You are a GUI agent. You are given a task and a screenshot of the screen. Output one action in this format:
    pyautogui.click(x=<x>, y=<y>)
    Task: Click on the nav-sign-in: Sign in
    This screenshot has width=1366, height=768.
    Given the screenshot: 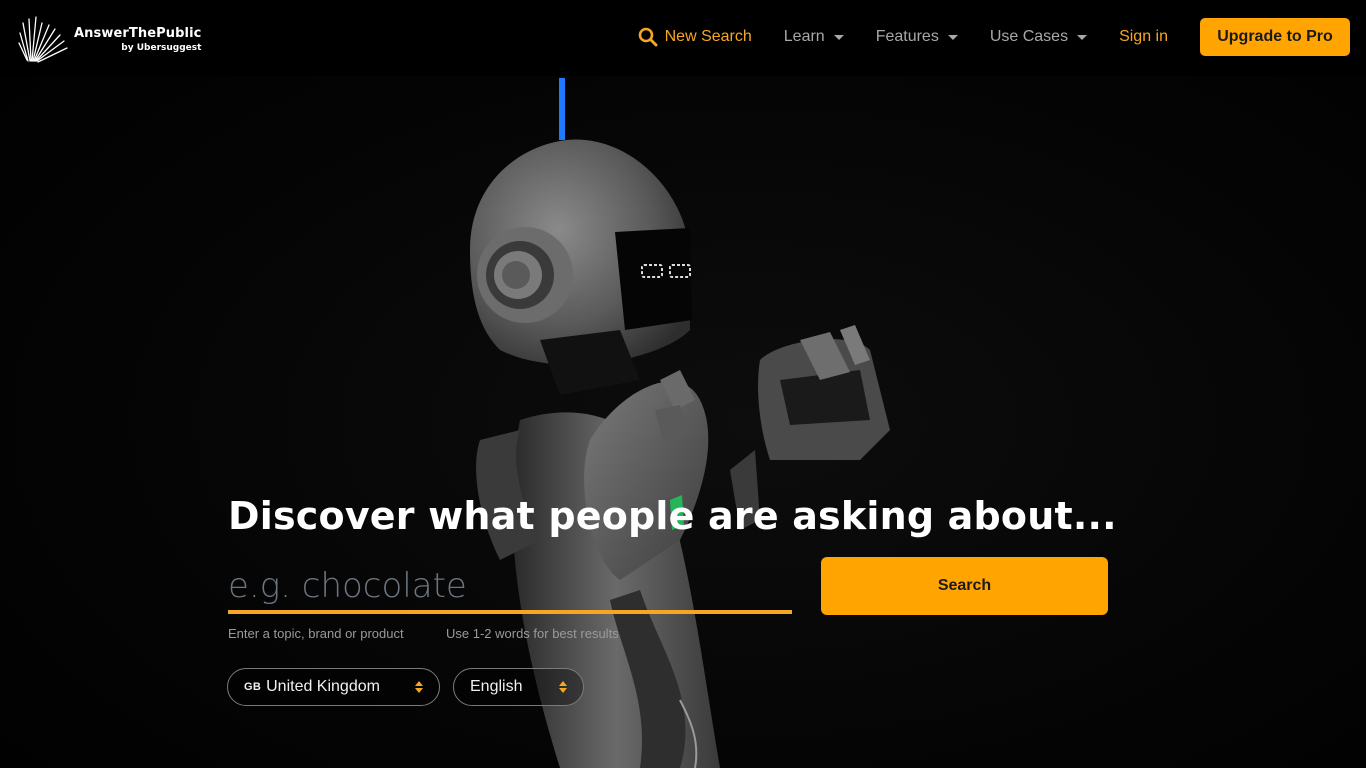 What is the action you would take?
    pyautogui.click(x=1143, y=37)
    